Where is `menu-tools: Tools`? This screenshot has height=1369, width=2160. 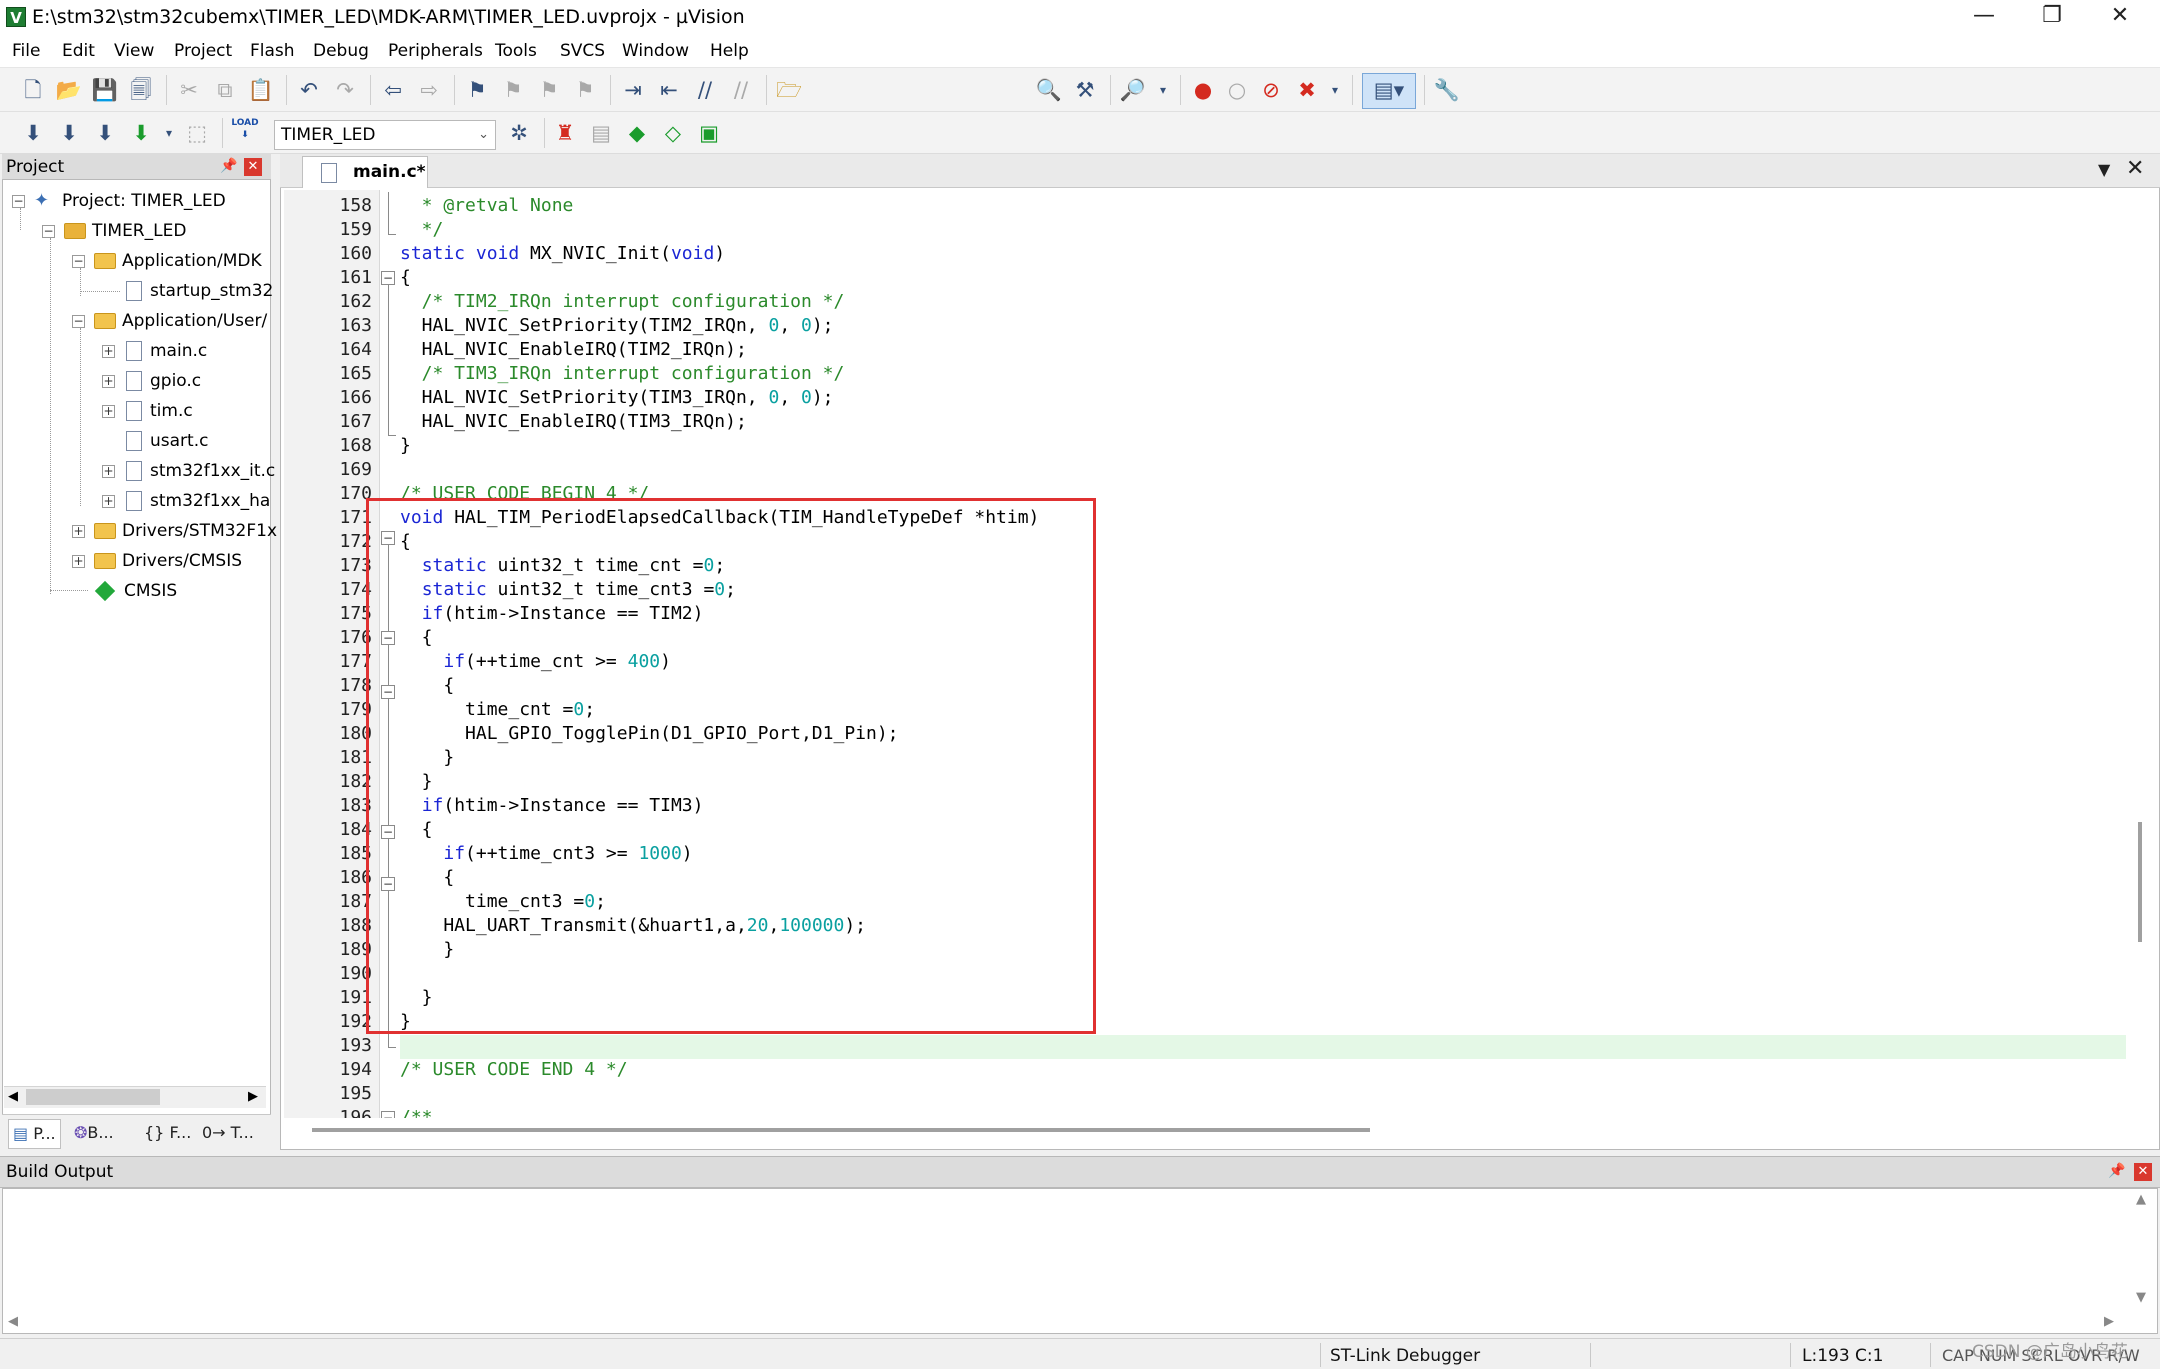 menu-tools: Tools is located at coordinates (516, 51).